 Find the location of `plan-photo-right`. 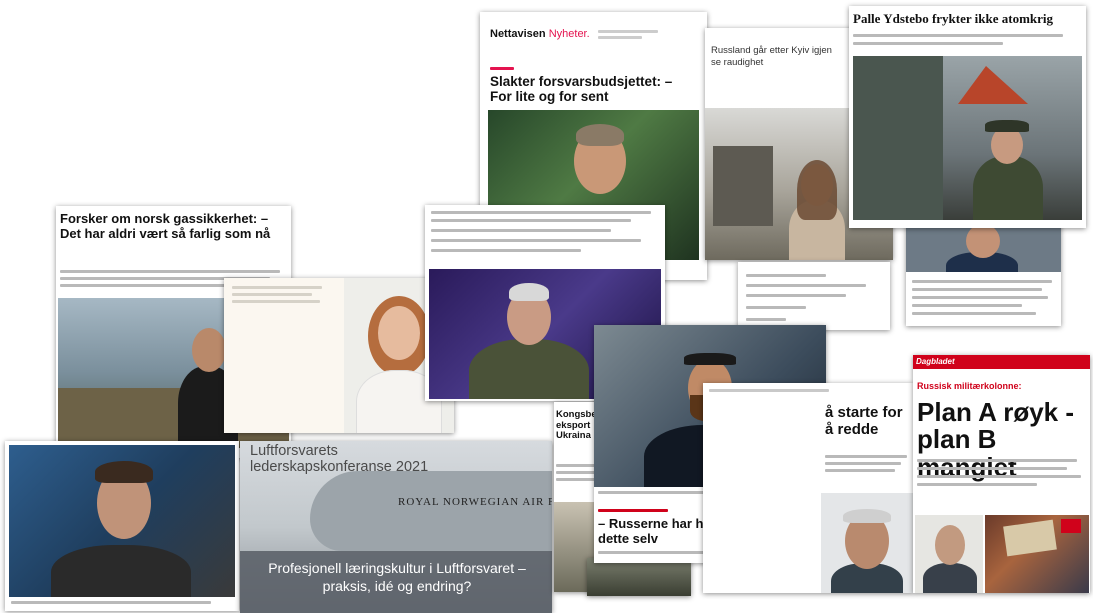

plan-photo-right is located at coordinates (1037, 554).